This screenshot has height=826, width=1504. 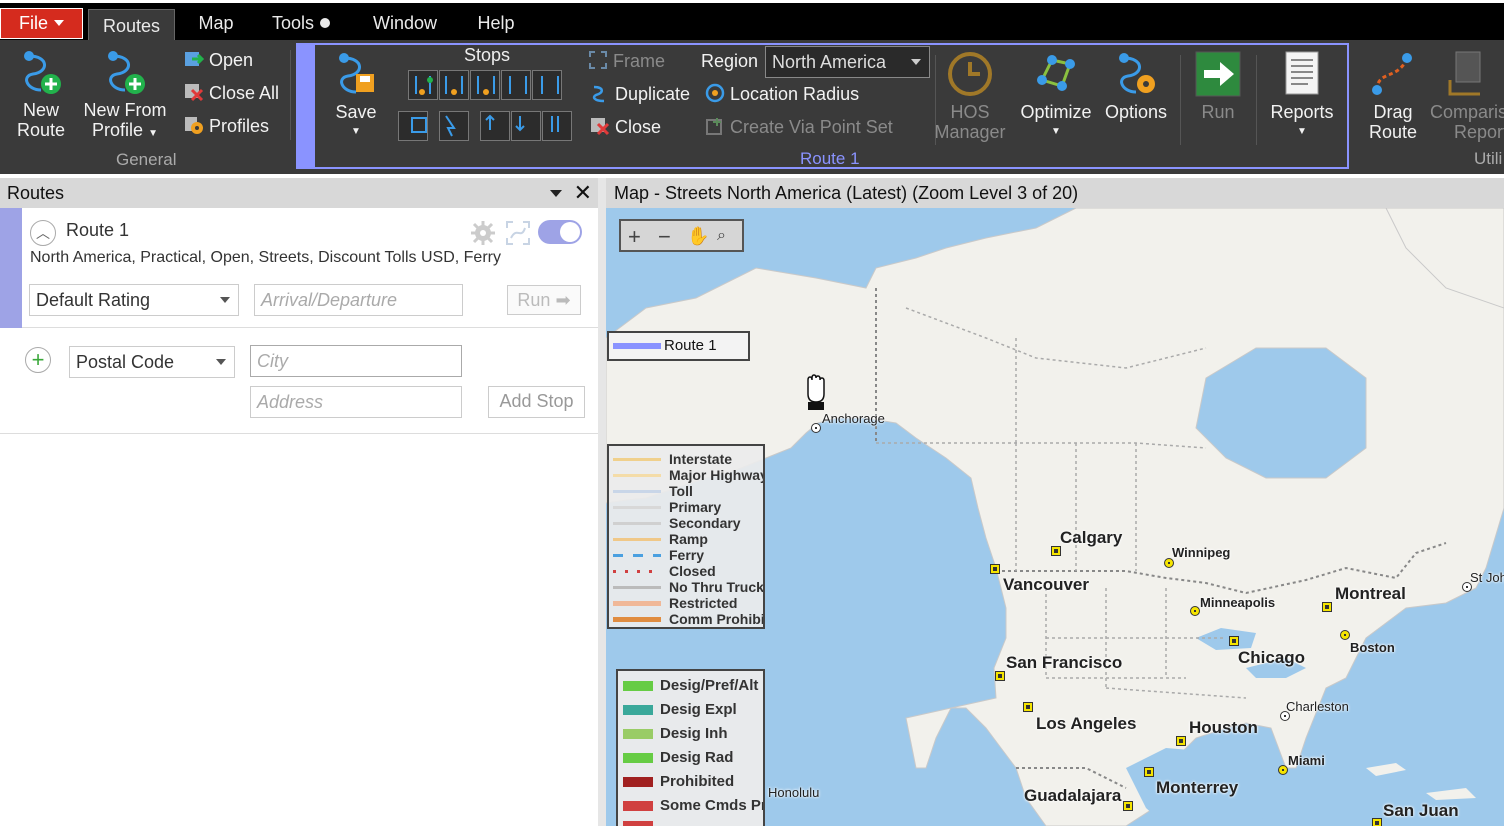 What do you see at coordinates (625, 127) in the screenshot?
I see `close-route-button: Close` at bounding box center [625, 127].